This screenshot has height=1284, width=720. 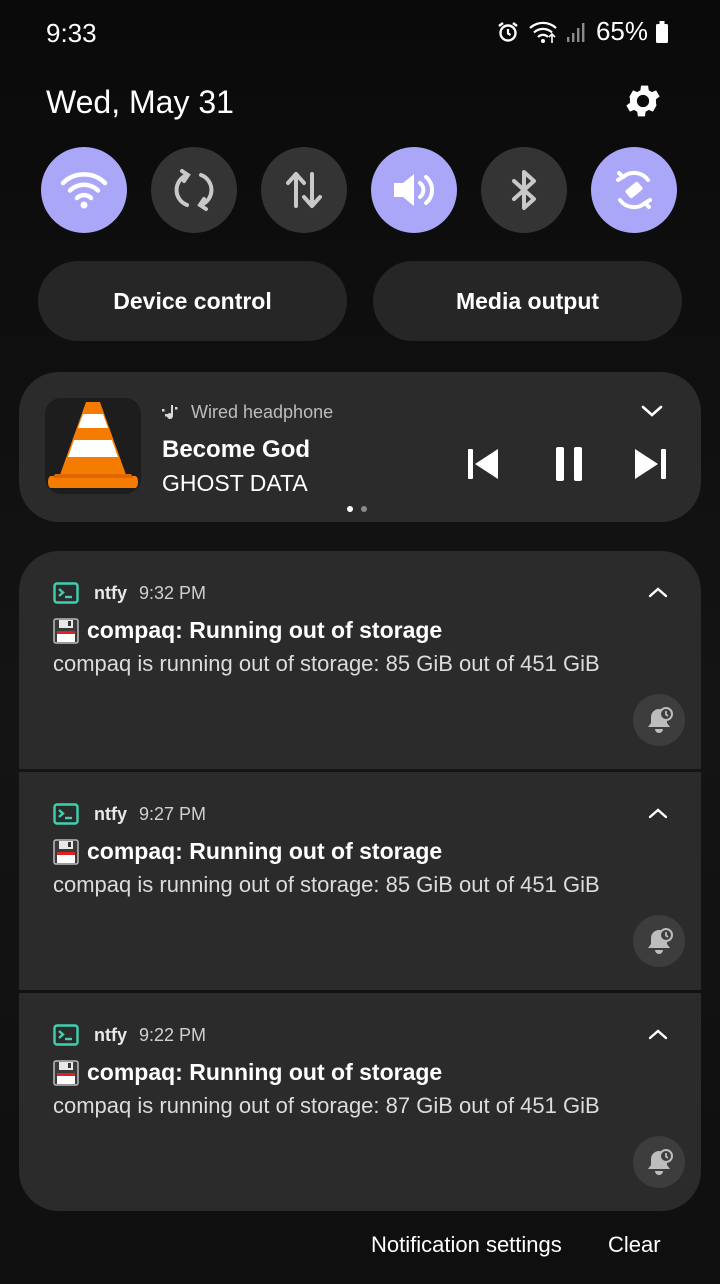 What do you see at coordinates (350, 509) in the screenshot?
I see `page-dot-active` at bounding box center [350, 509].